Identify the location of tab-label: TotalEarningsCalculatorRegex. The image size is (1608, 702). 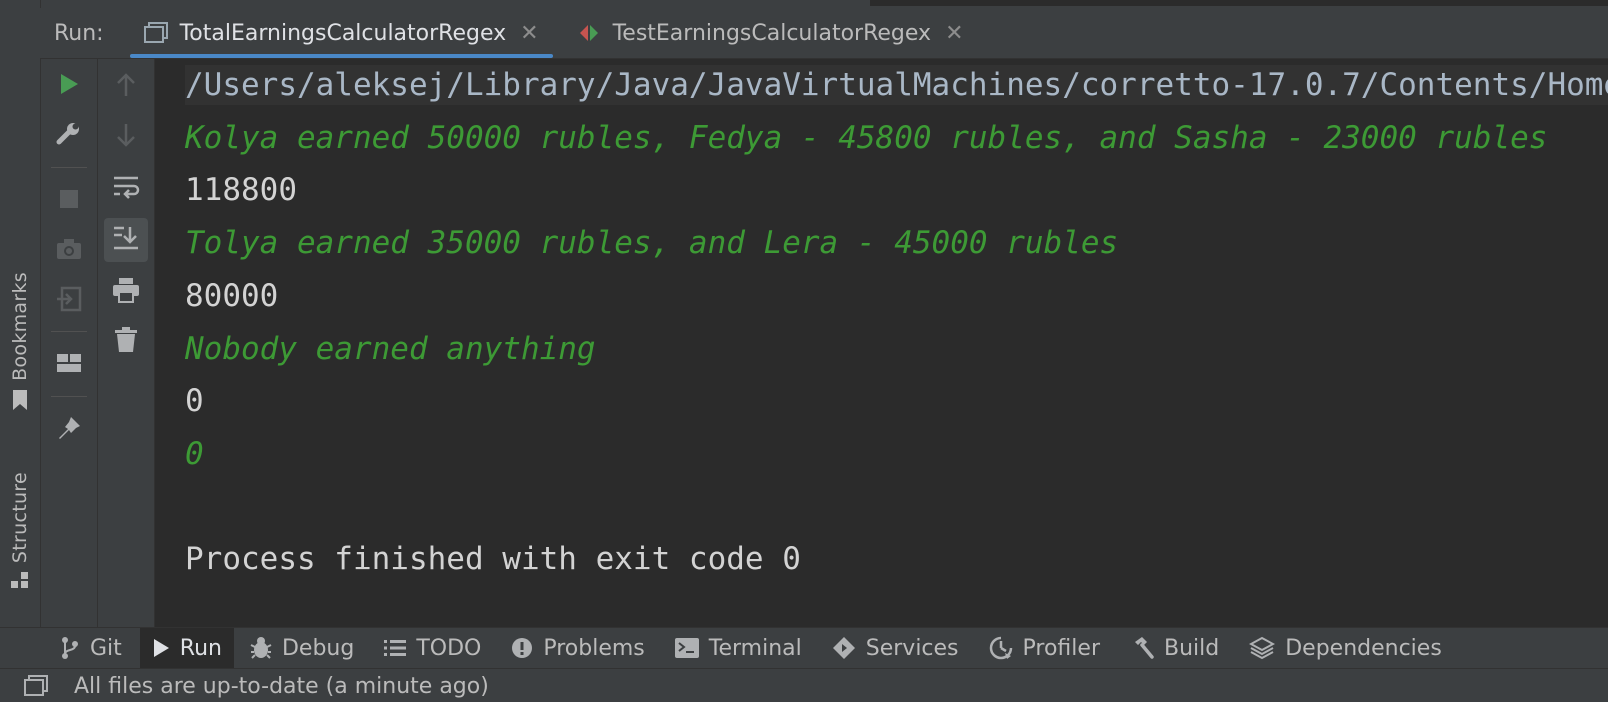
(343, 33).